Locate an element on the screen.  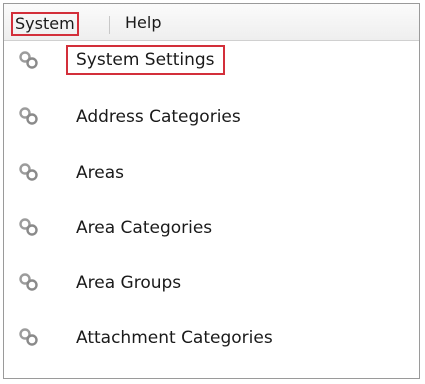
menu-item-address-categories: Address Categories is located at coordinates (211, 117).